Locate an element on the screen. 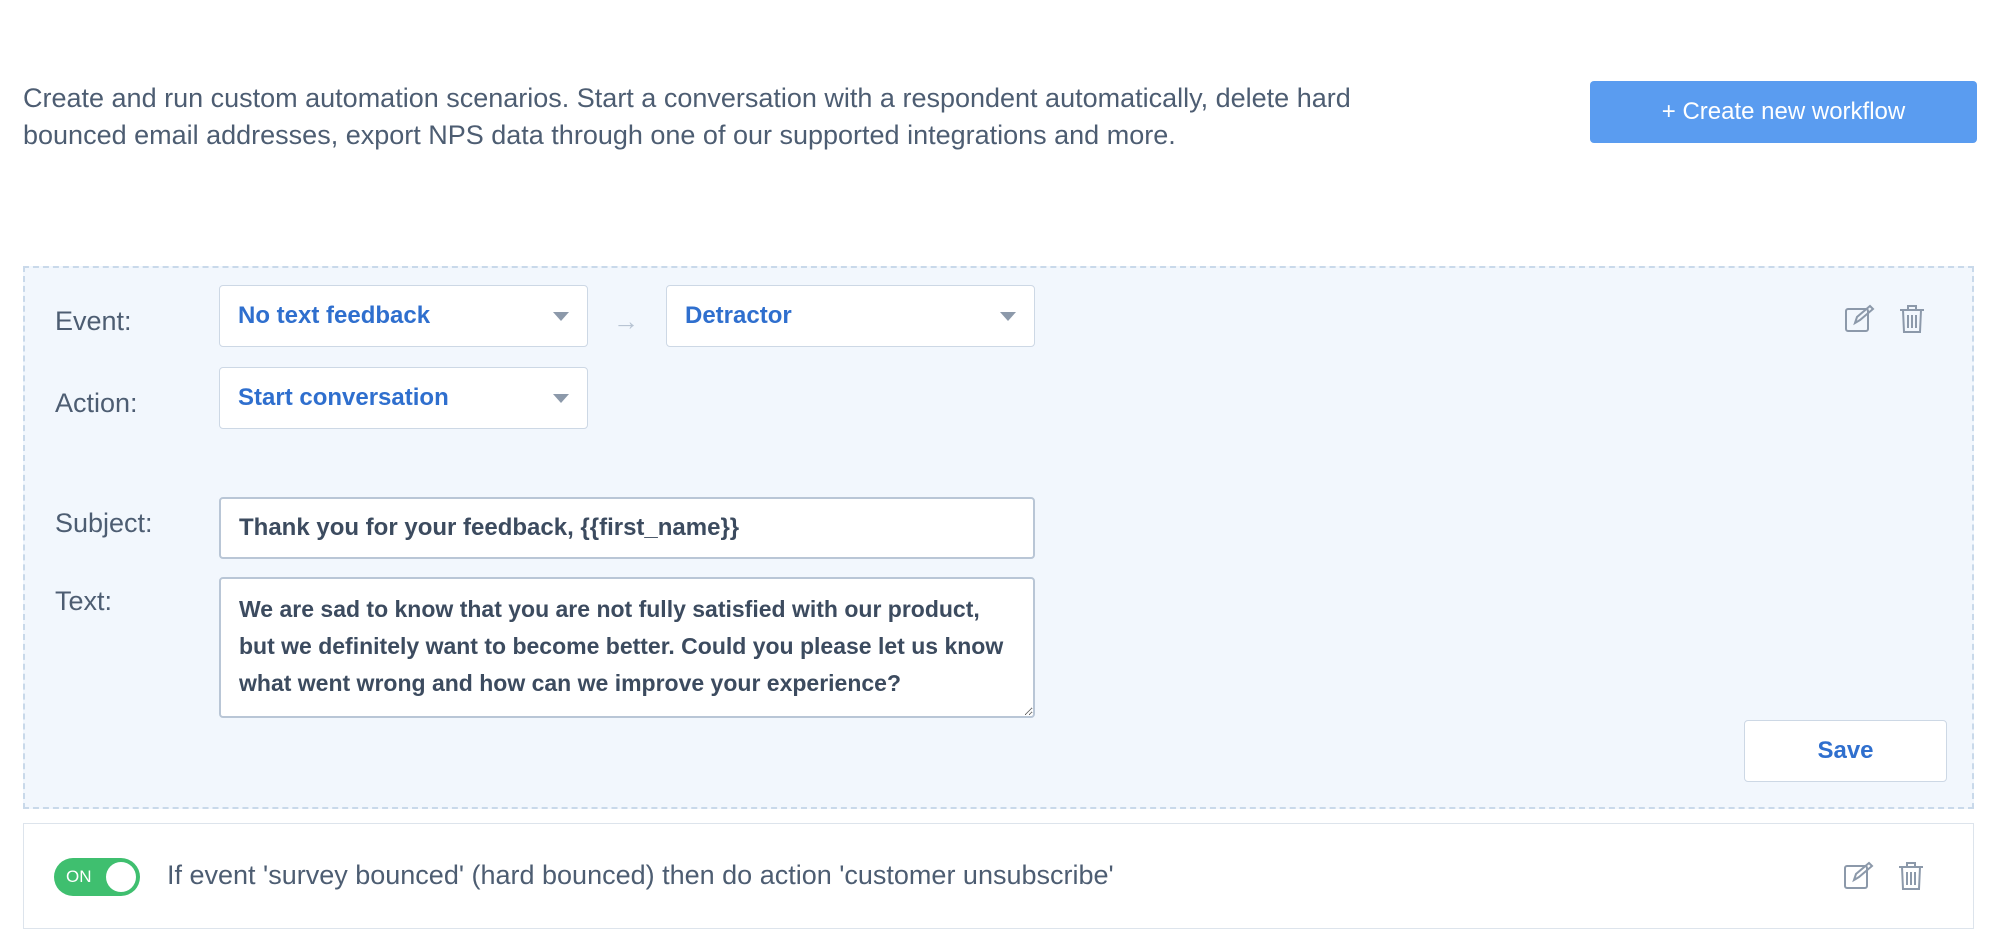 The width and height of the screenshot is (1999, 947). rule-toggle: ON is located at coordinates (97, 877).